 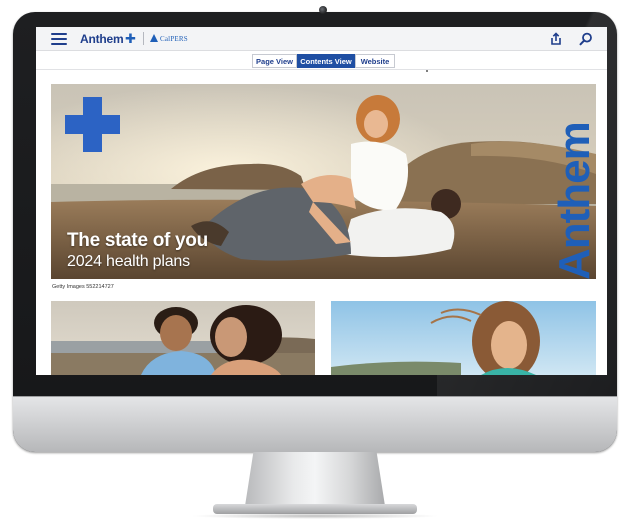 What do you see at coordinates (315, 424) in the screenshot?
I see `monitor-chin` at bounding box center [315, 424].